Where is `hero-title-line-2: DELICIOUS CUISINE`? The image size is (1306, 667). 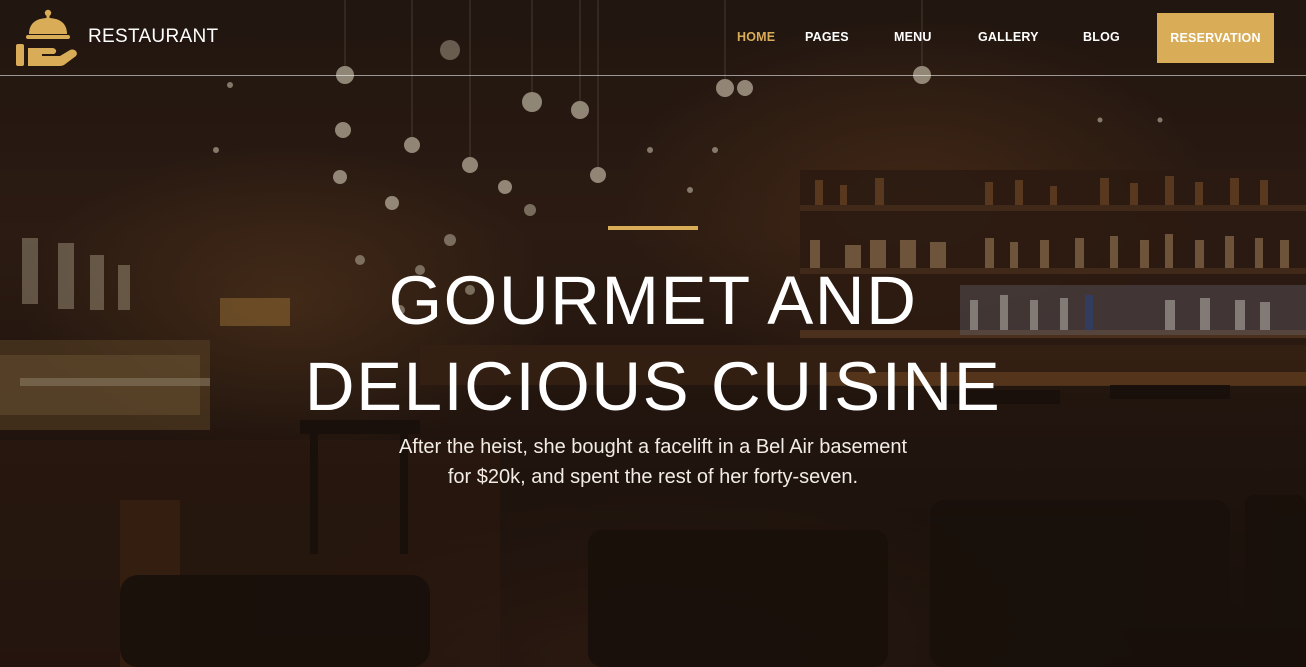 hero-title-line-2: DELICIOUS CUISINE is located at coordinates (653, 386).